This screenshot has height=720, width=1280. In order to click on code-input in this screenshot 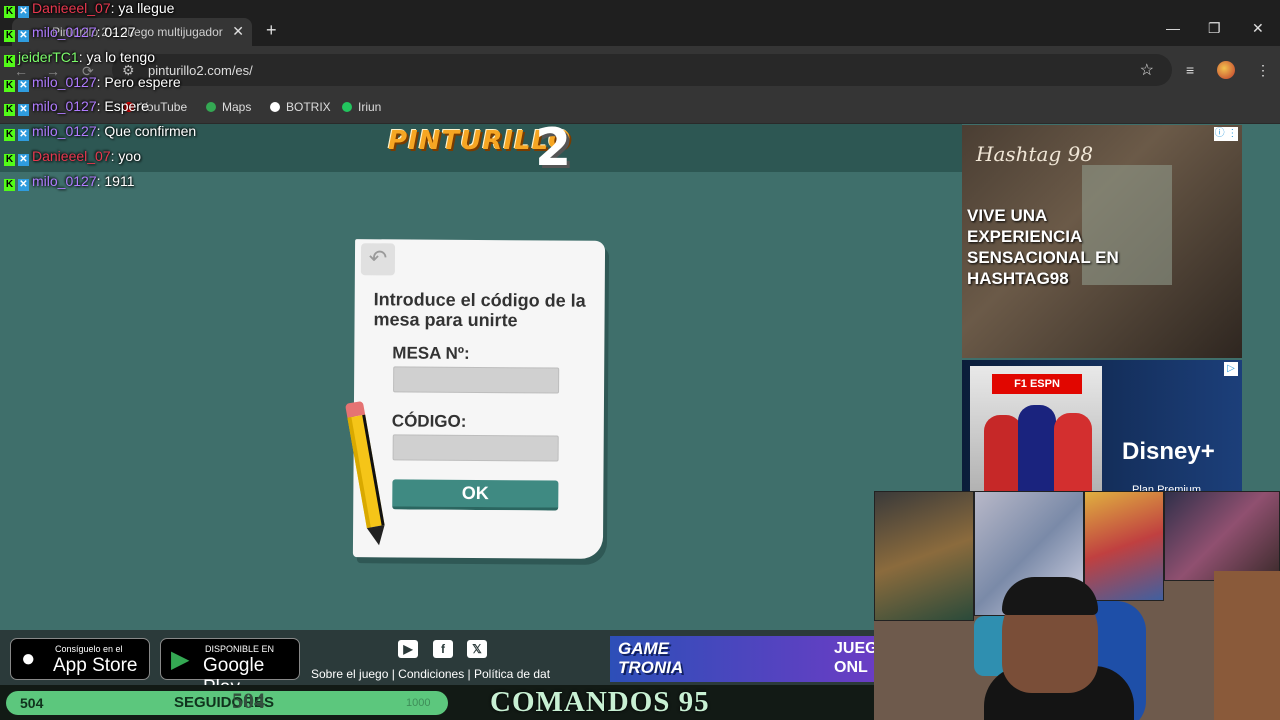, I will do `click(475, 448)`.